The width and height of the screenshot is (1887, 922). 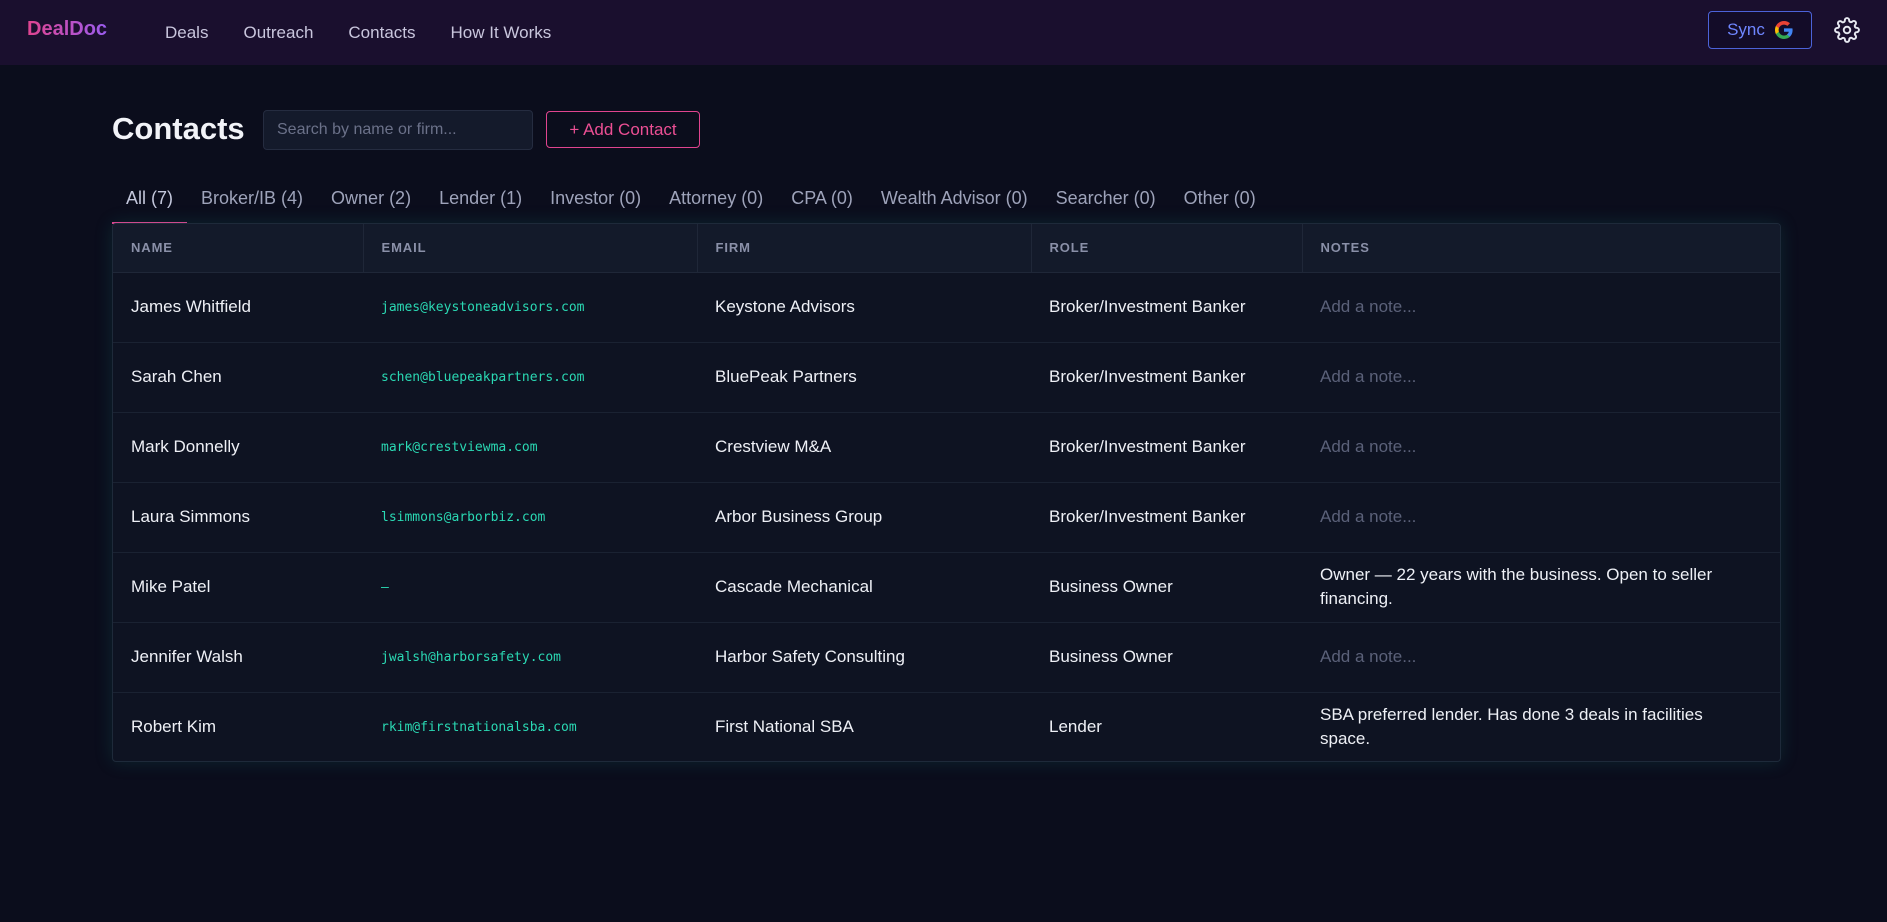 I want to click on tab-cpa: CPA (0), so click(x=822, y=200).